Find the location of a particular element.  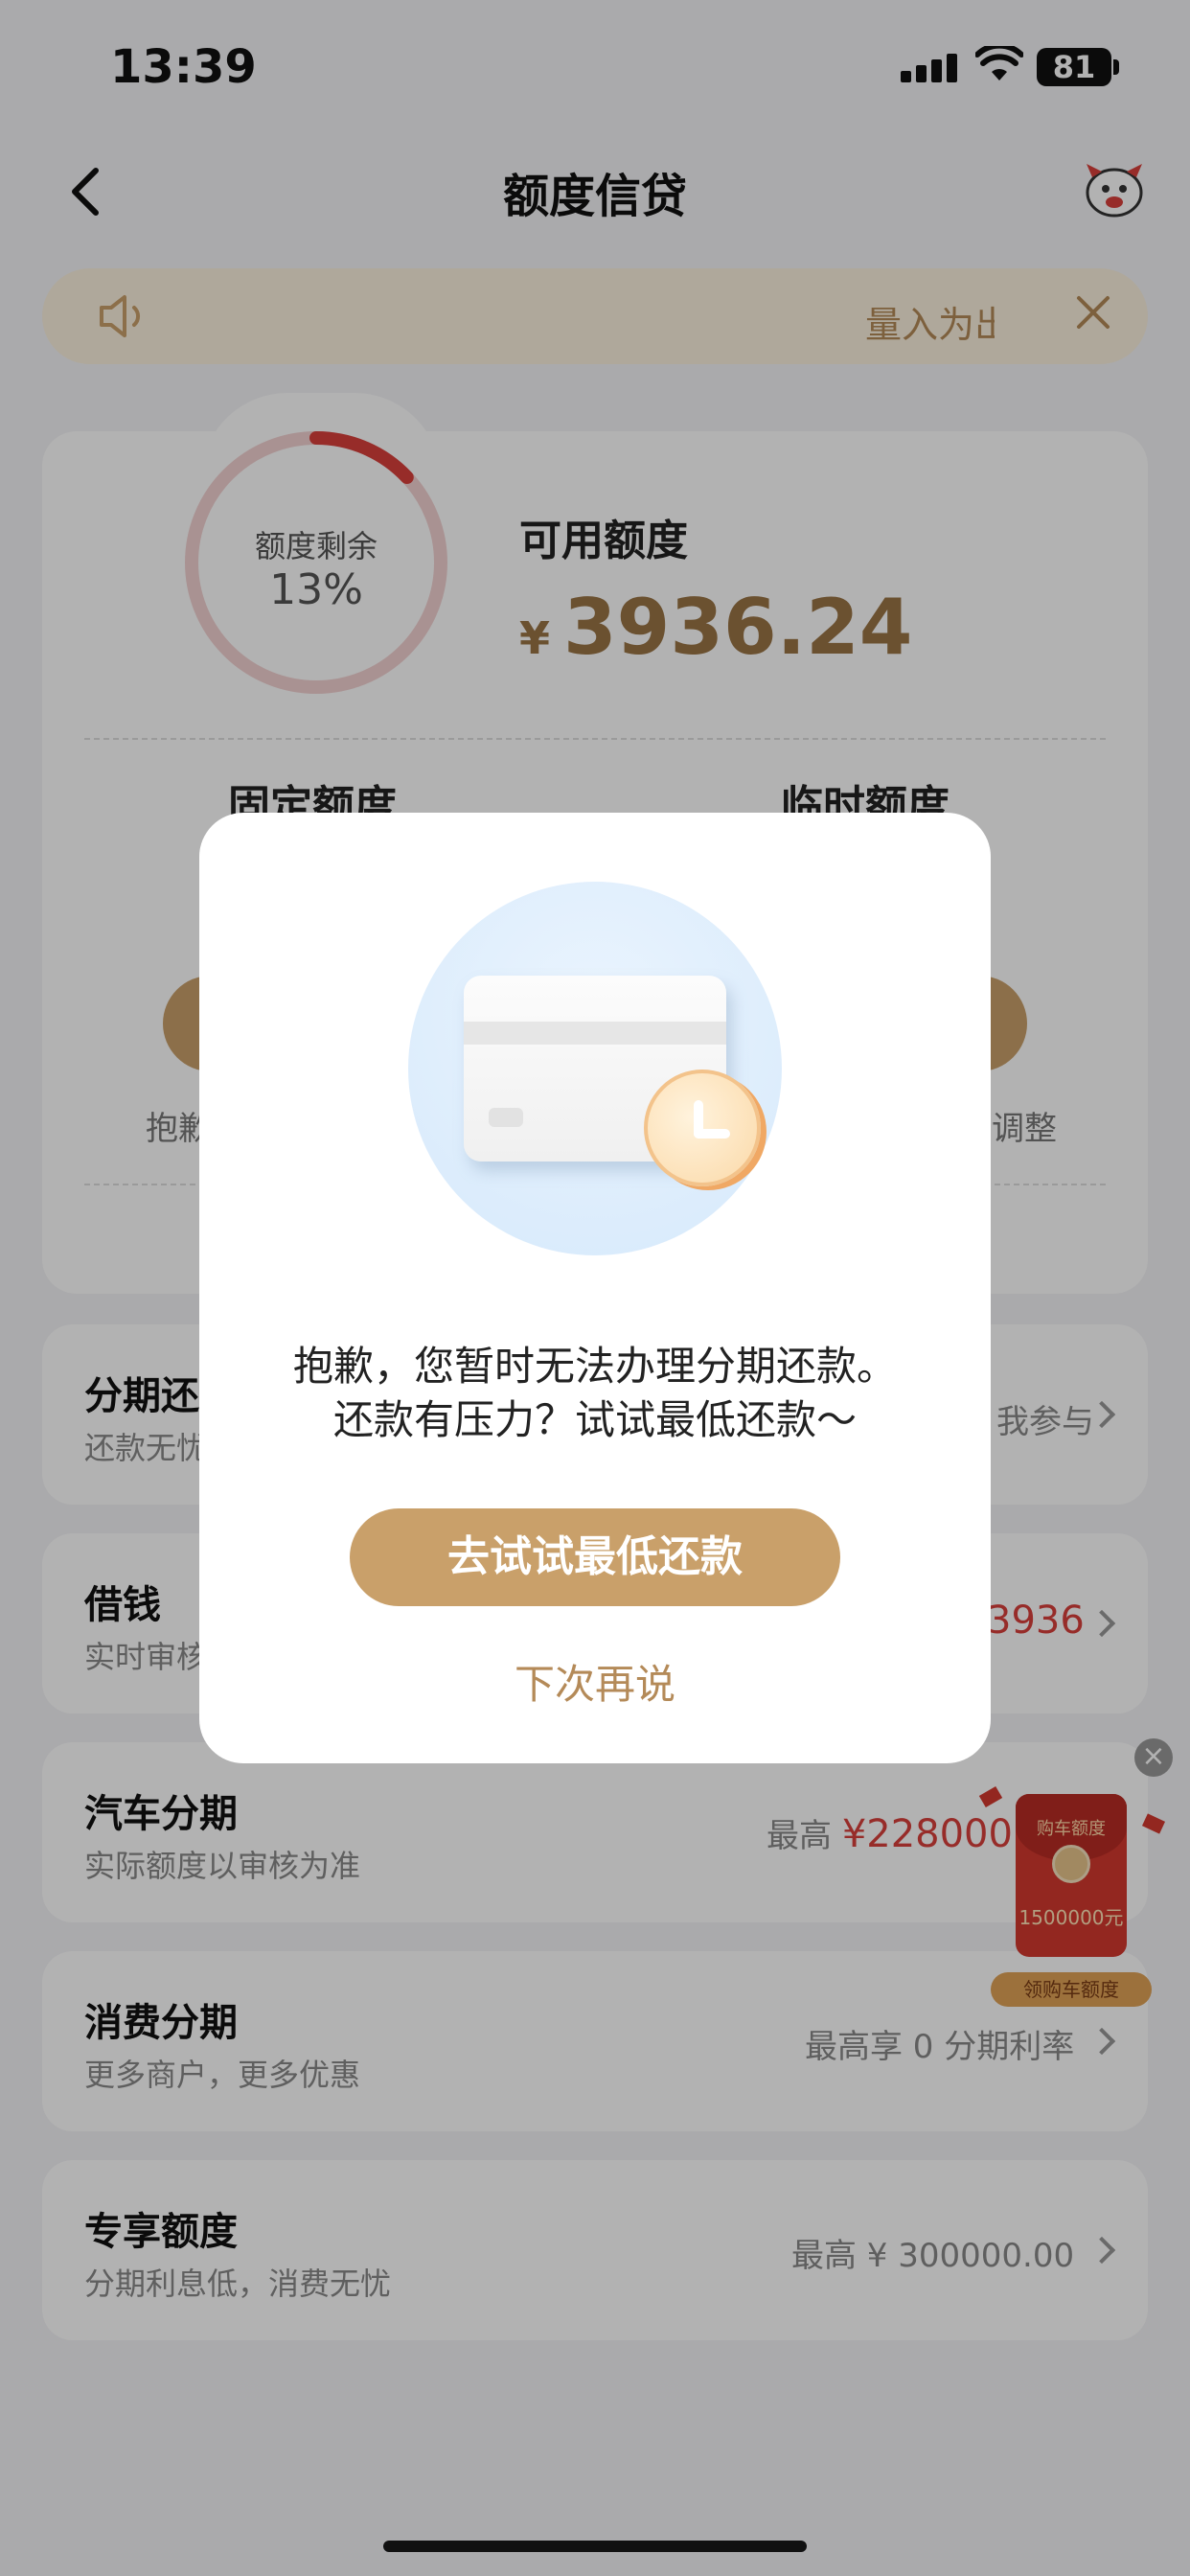

modal-message-line1: 抱歉，您暂时无法办理分期还款。 is located at coordinates (594, 1366).